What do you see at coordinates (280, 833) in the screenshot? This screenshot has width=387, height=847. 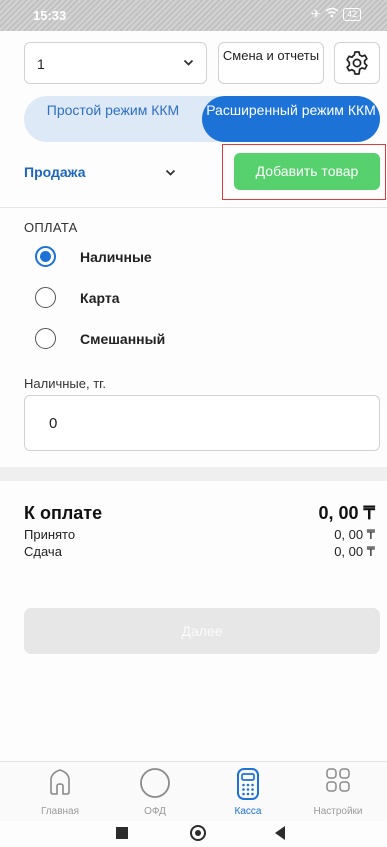 I see `back-icon` at bounding box center [280, 833].